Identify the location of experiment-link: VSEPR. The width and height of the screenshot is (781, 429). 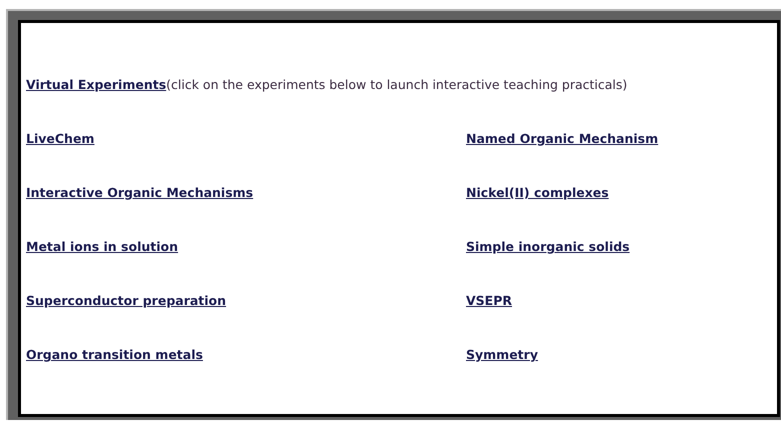
(489, 300).